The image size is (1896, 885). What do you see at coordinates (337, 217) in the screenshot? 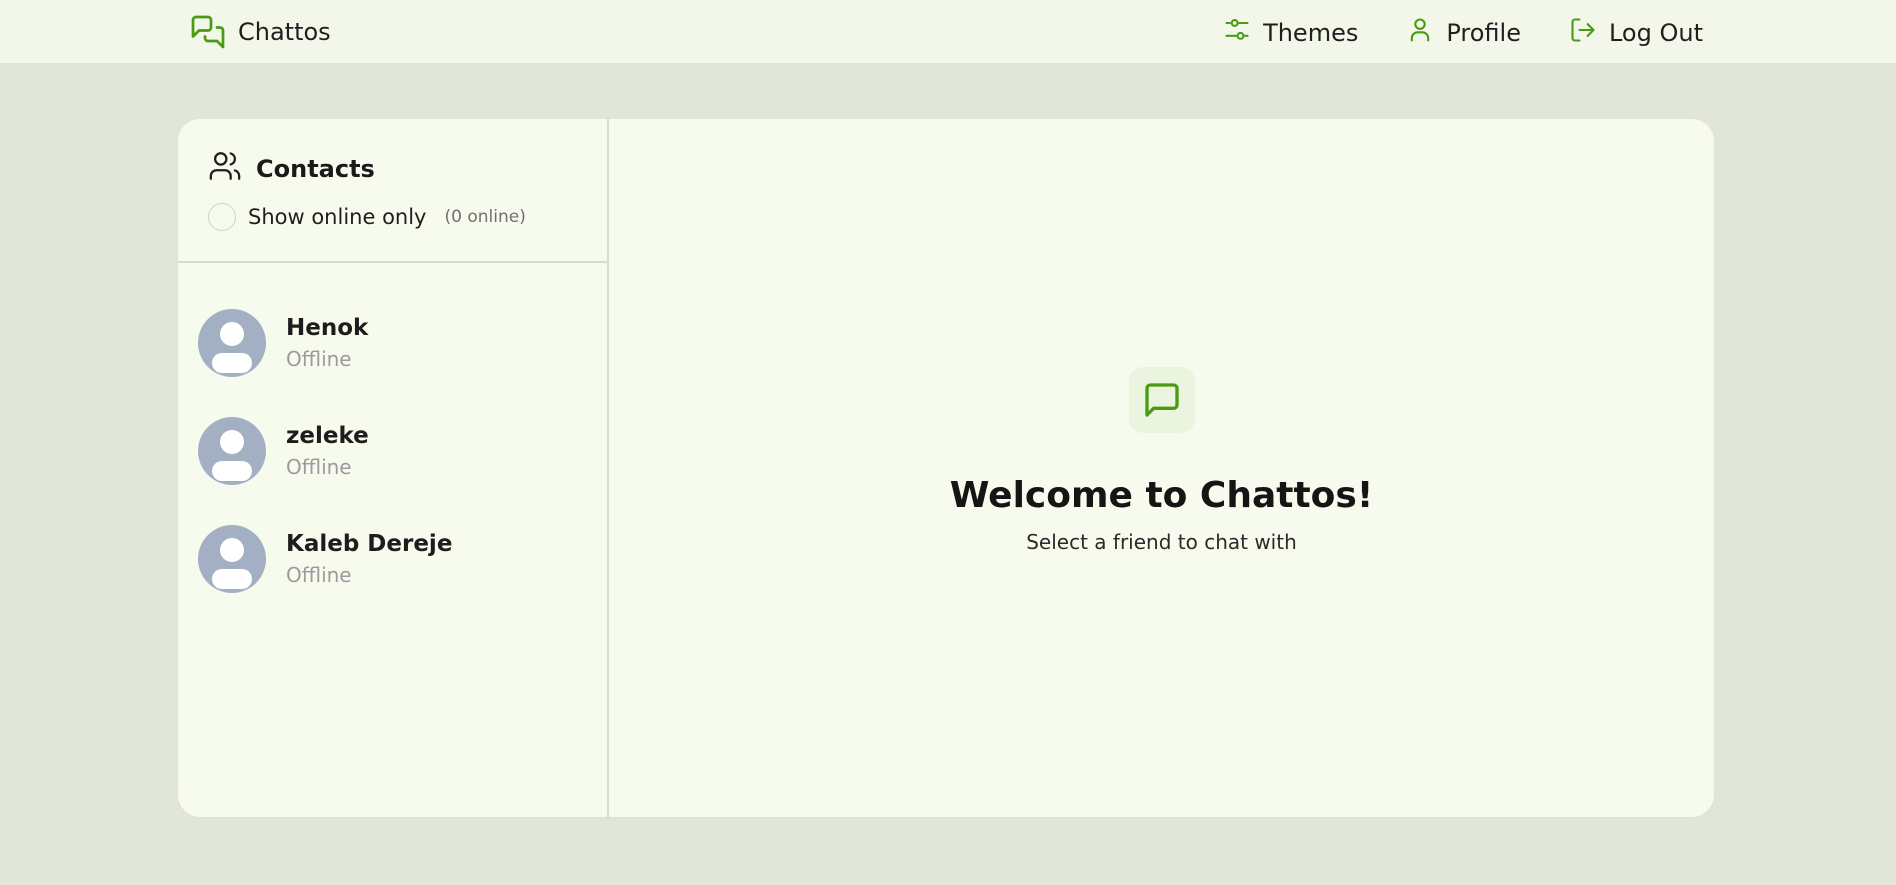
I see `show-online-label: Show online only` at bounding box center [337, 217].